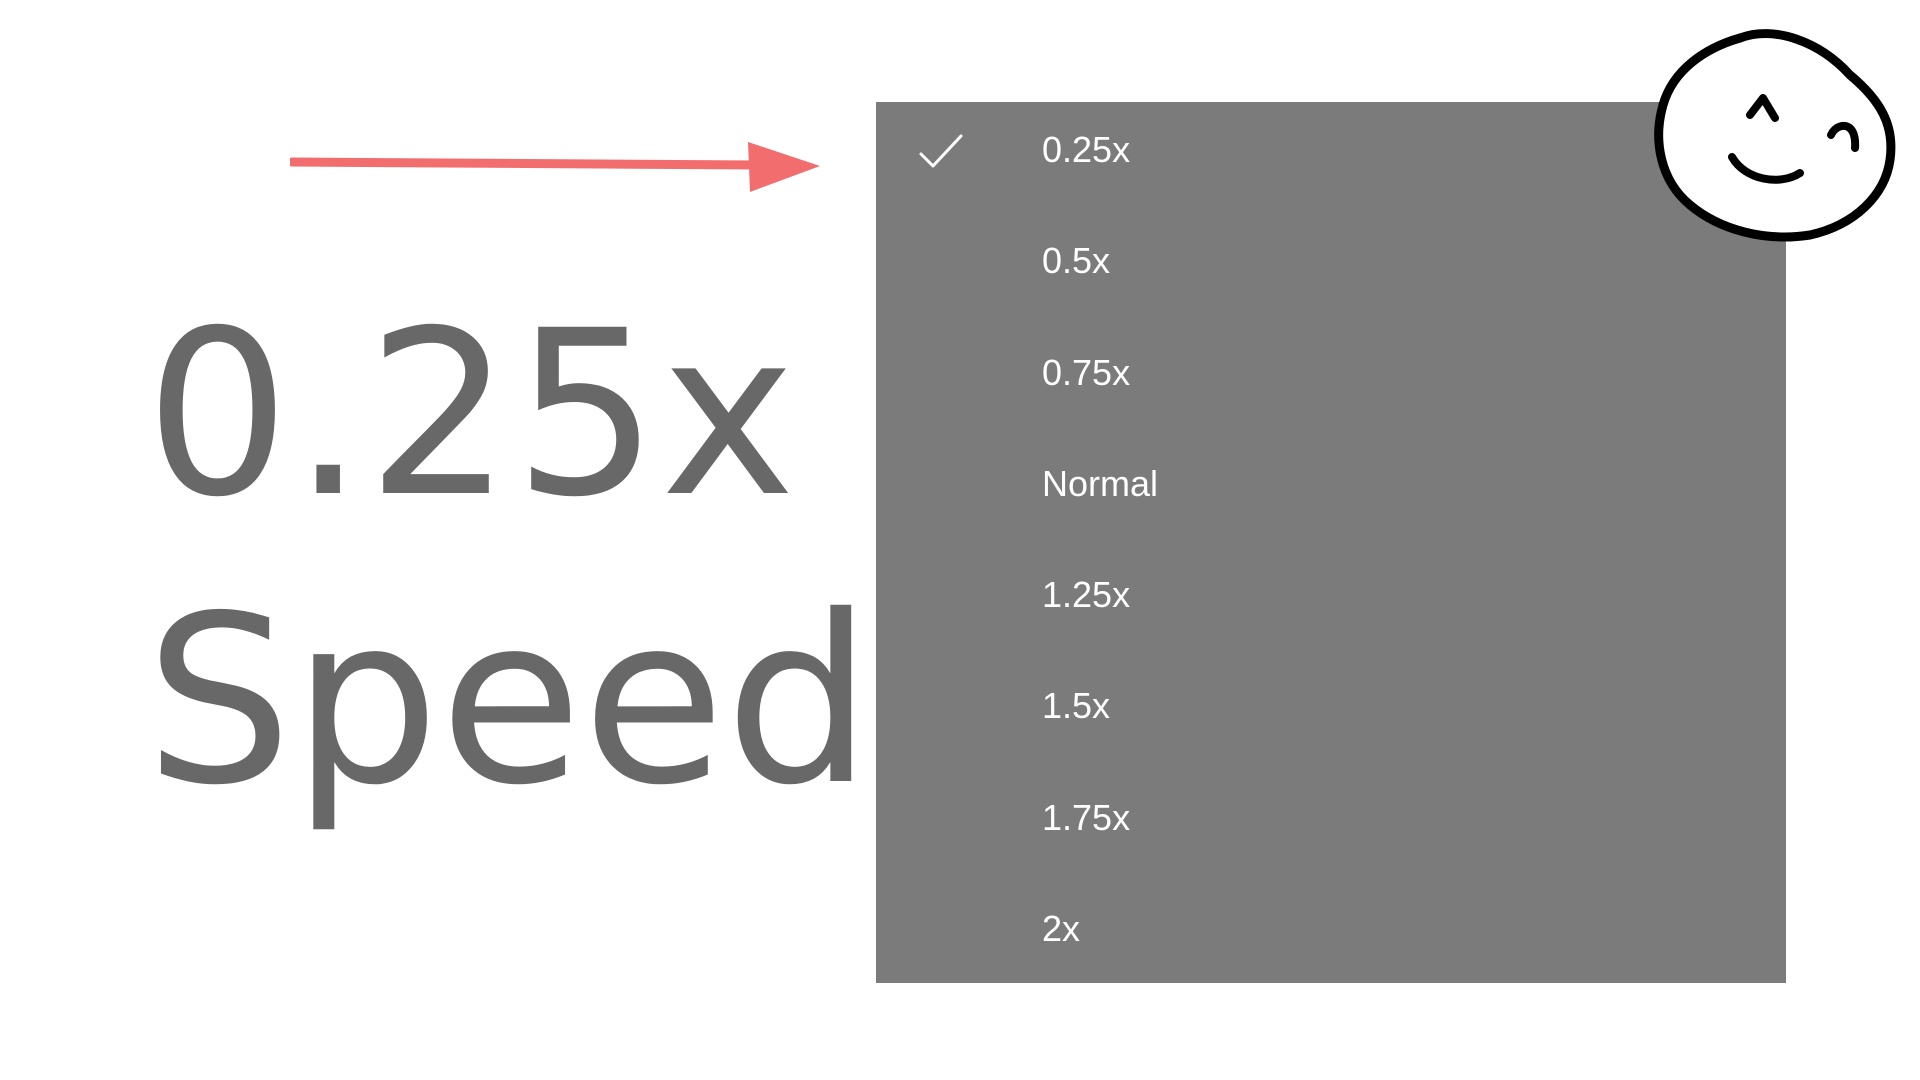  I want to click on speed-option-label: 1.25x, so click(1086, 595).